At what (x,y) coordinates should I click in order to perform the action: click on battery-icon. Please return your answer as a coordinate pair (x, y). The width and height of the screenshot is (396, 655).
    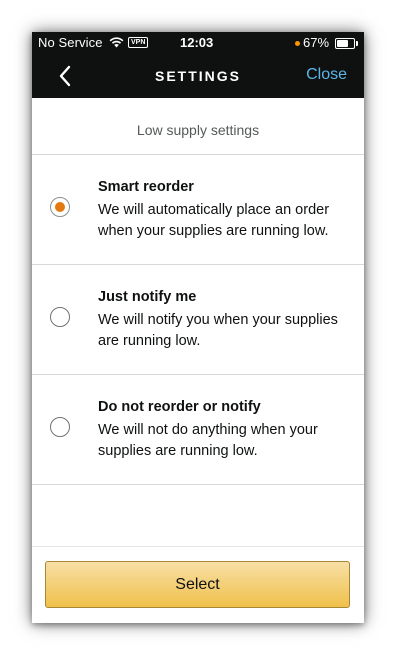
    Looking at the image, I should click on (346, 43).